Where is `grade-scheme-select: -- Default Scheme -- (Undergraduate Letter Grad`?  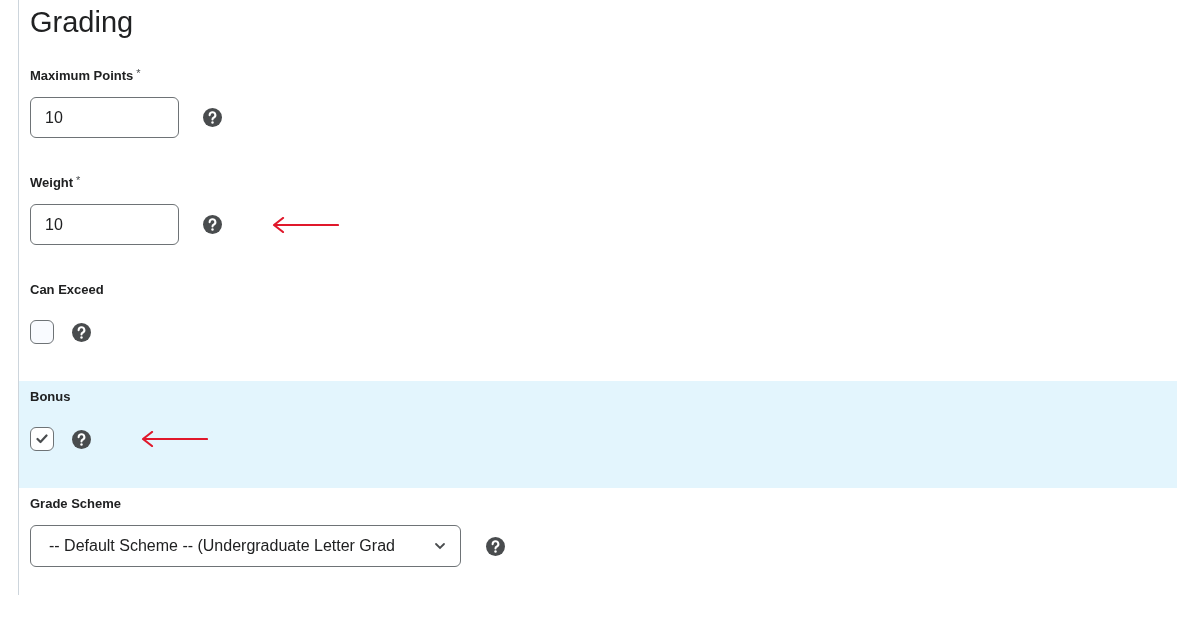
grade-scheme-select: -- Default Scheme -- (Undergraduate Letter Grad is located at coordinates (245, 546).